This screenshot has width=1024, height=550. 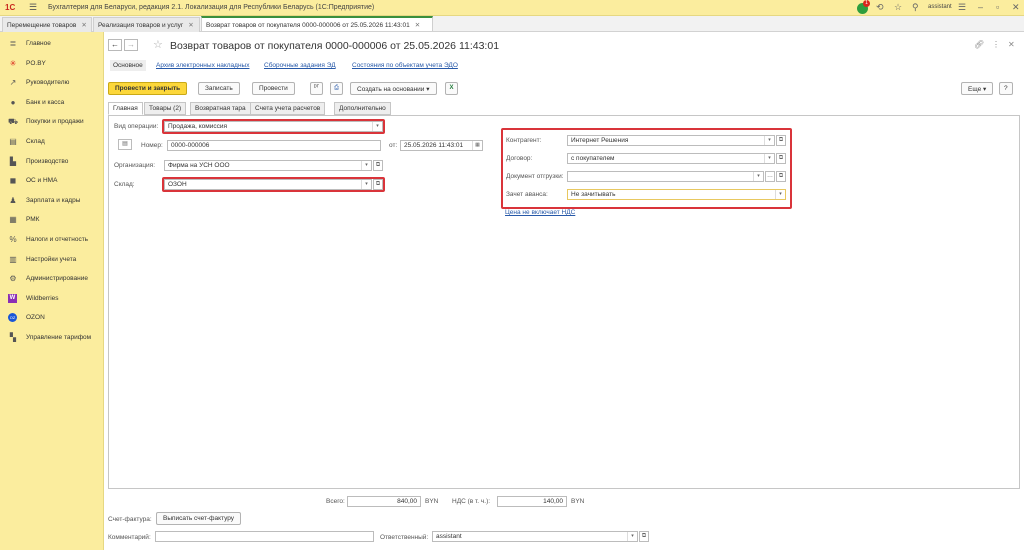 I want to click on print-icon: ⎙, so click(x=336, y=88).